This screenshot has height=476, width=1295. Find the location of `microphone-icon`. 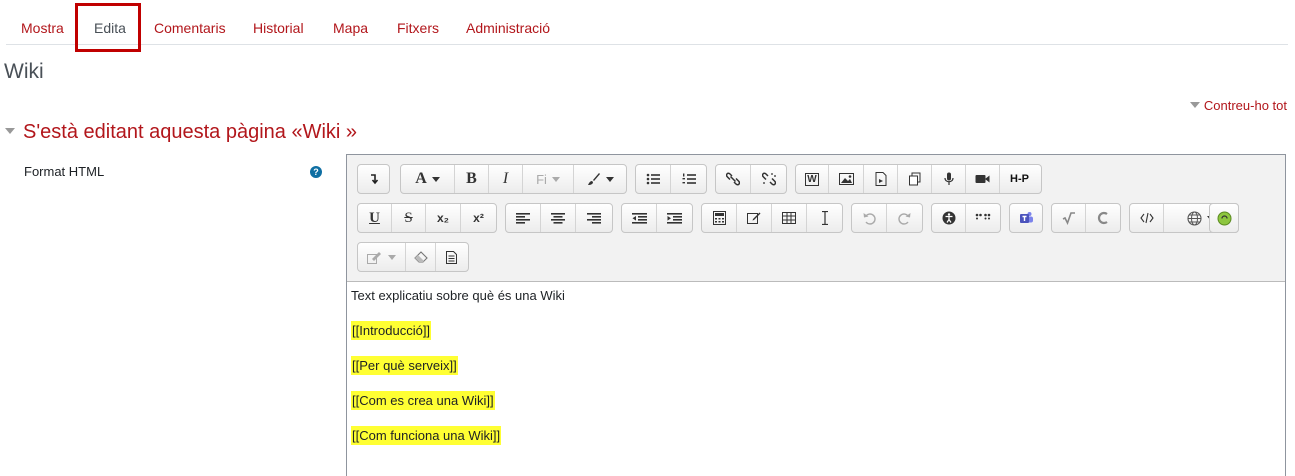

microphone-icon is located at coordinates (948, 178).